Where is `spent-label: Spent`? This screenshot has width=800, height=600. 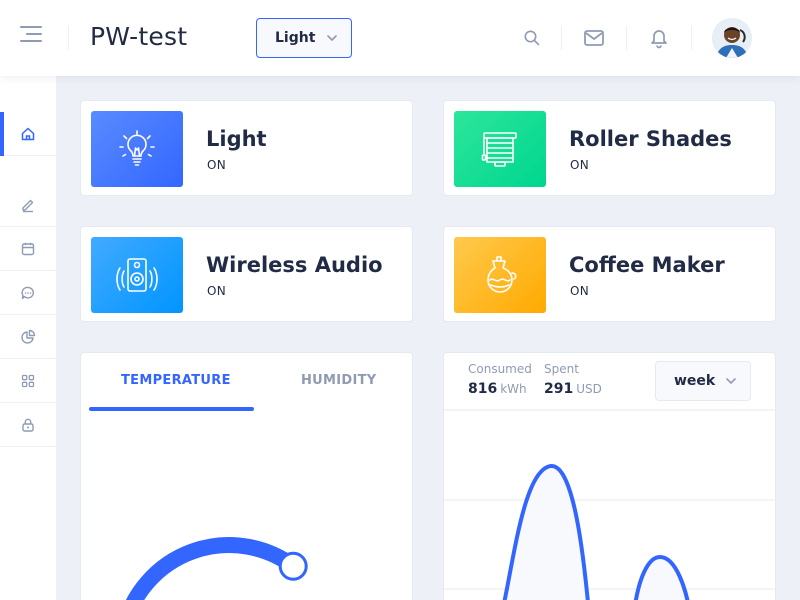 spent-label: Spent is located at coordinates (561, 369).